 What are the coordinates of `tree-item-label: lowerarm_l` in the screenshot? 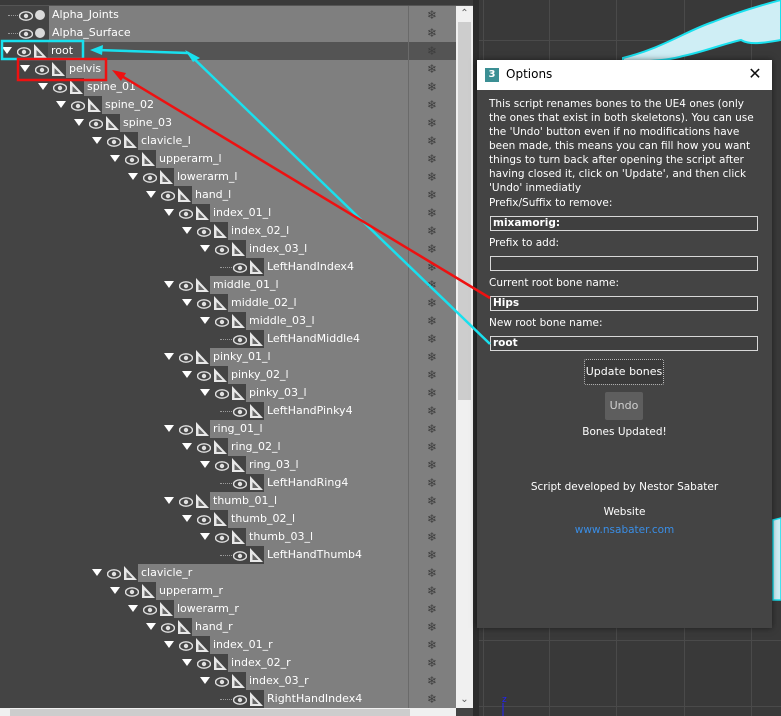 It's located at (207, 177).